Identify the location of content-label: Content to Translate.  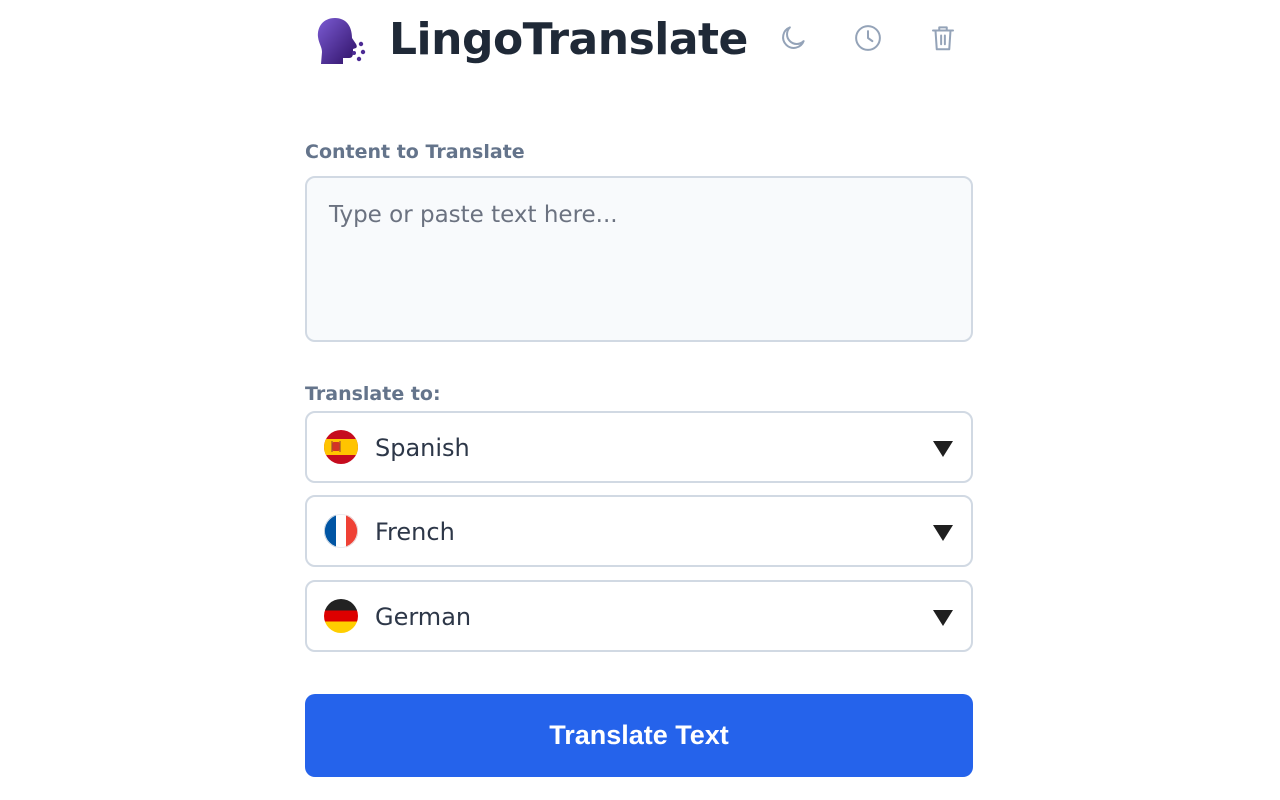
(415, 152).